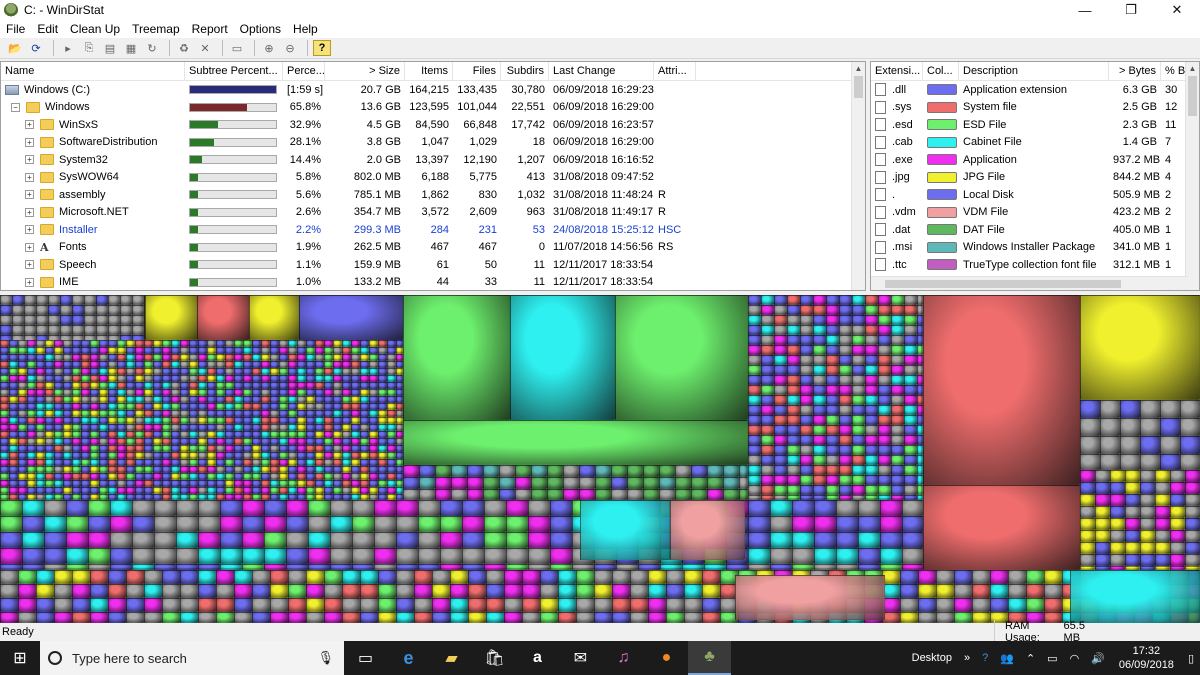 The width and height of the screenshot is (1200, 675). Describe the element at coordinates (365, 658) in the screenshot. I see `task-view-icon: ▭` at that location.